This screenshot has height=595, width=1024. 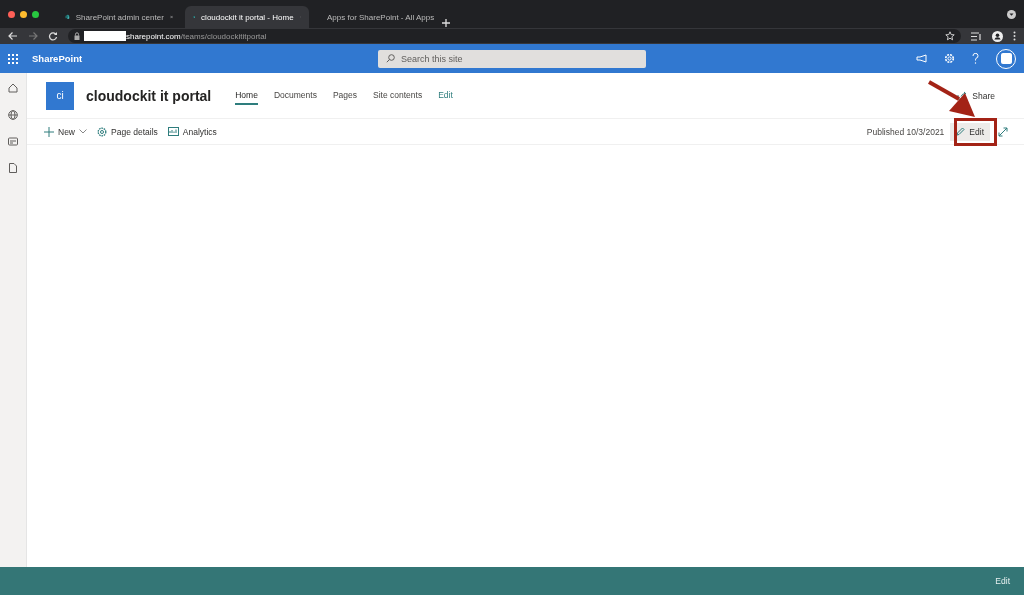 I want to click on search-field: Search this site, so click(x=512, y=58).